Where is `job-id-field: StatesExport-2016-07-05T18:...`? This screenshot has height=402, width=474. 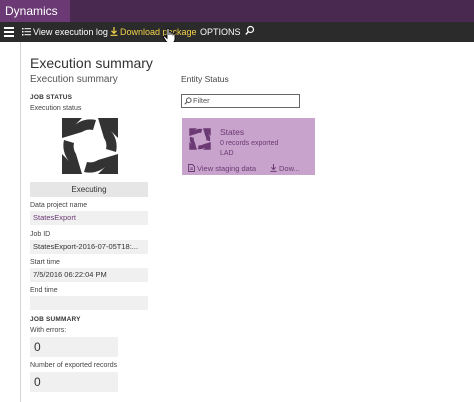
job-id-field: StatesExport-2016-07-05T18:... is located at coordinates (89, 247).